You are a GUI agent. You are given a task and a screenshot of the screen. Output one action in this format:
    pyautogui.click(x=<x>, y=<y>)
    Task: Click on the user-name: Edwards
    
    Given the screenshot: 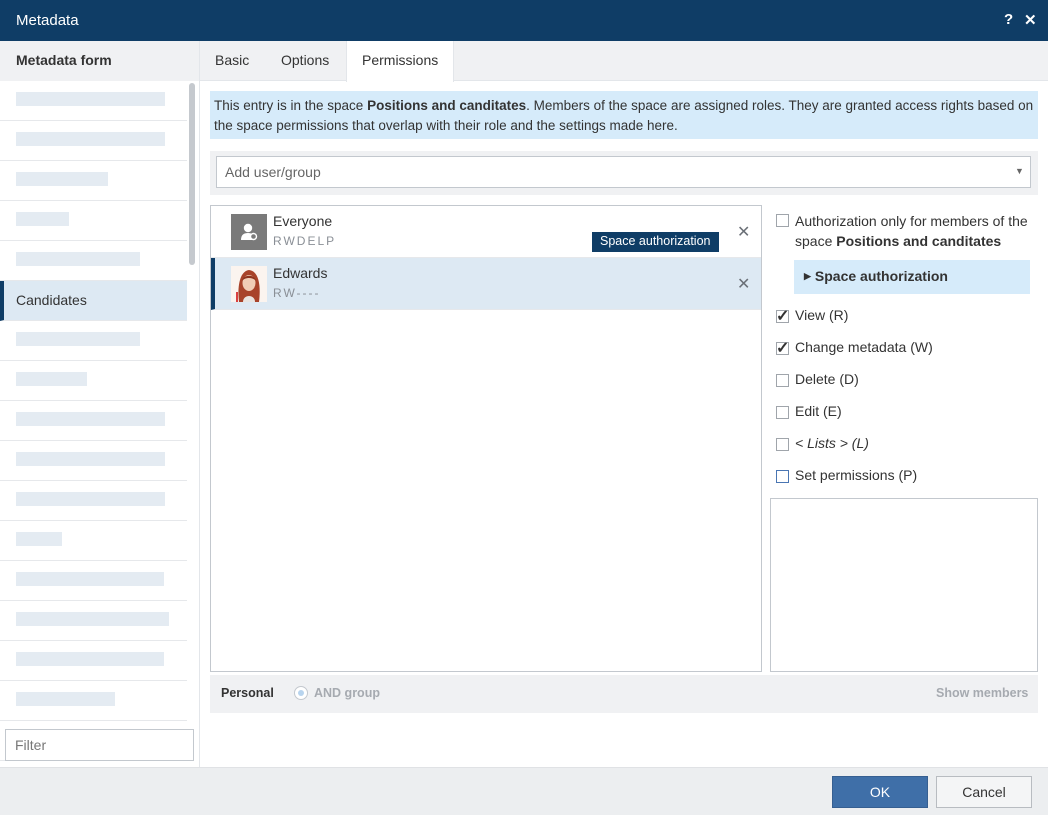 What is the action you would take?
    pyautogui.click(x=300, y=273)
    